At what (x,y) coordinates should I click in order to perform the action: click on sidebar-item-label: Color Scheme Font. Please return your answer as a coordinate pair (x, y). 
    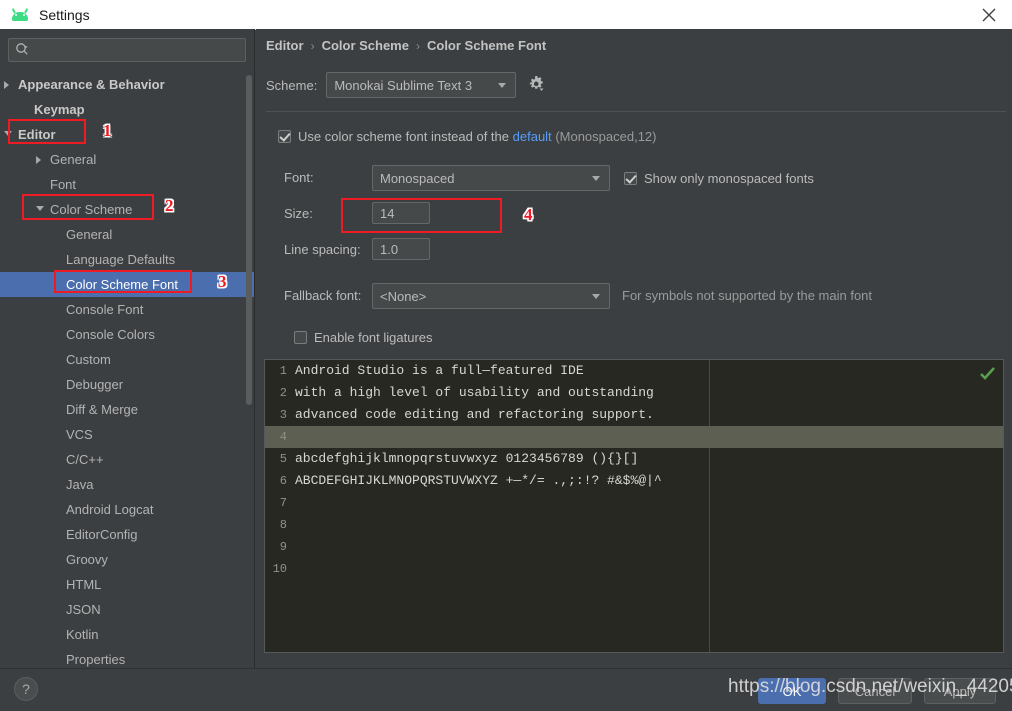
    Looking at the image, I should click on (122, 284).